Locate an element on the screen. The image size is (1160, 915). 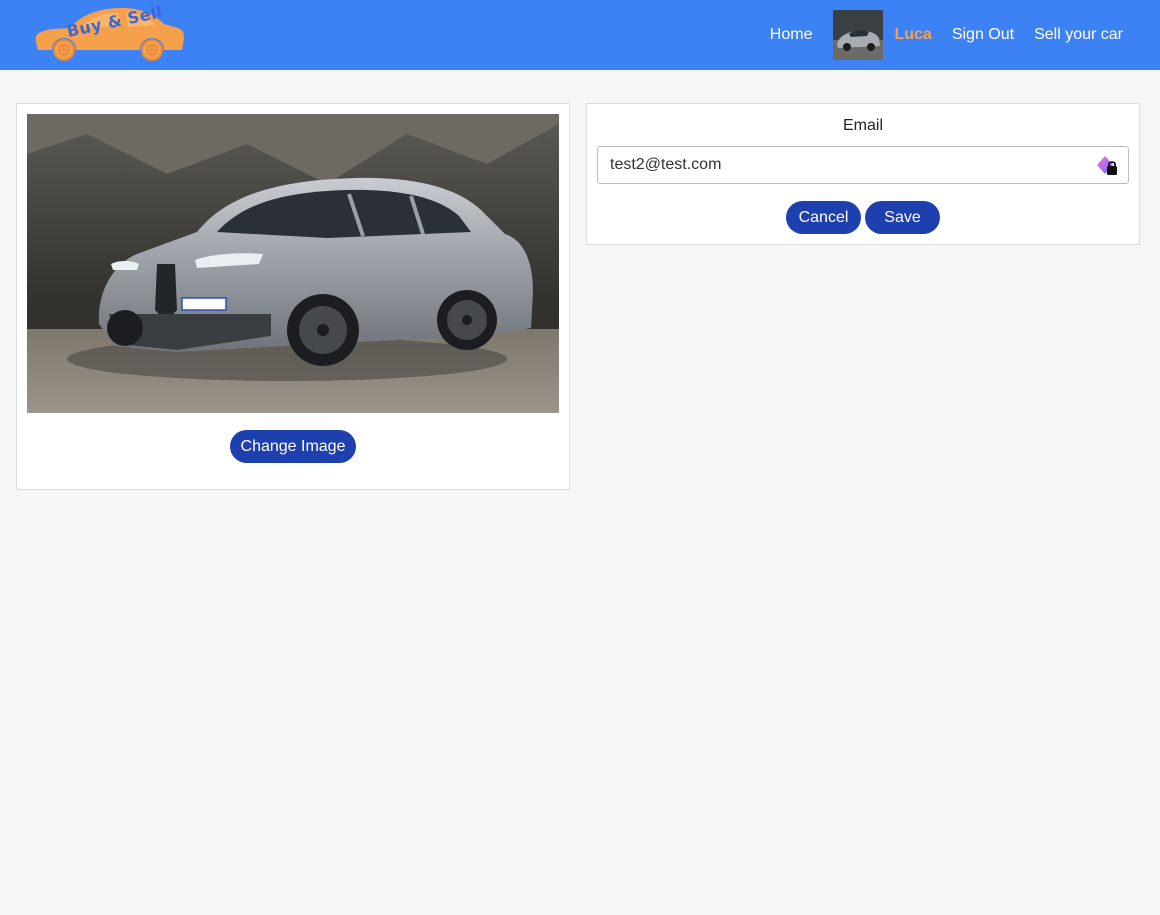
profile-car-photo is located at coordinates (293, 263).